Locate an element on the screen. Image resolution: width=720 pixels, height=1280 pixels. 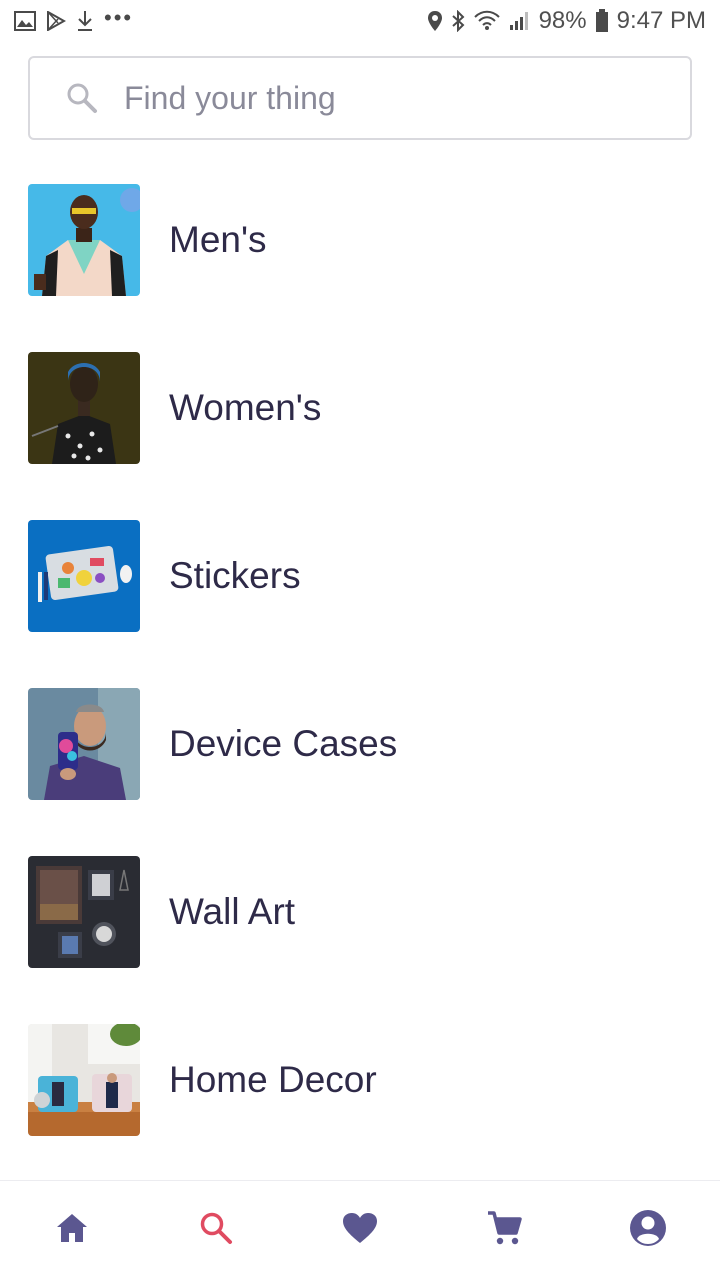
stickers-thumbnail is located at coordinates (84, 576).